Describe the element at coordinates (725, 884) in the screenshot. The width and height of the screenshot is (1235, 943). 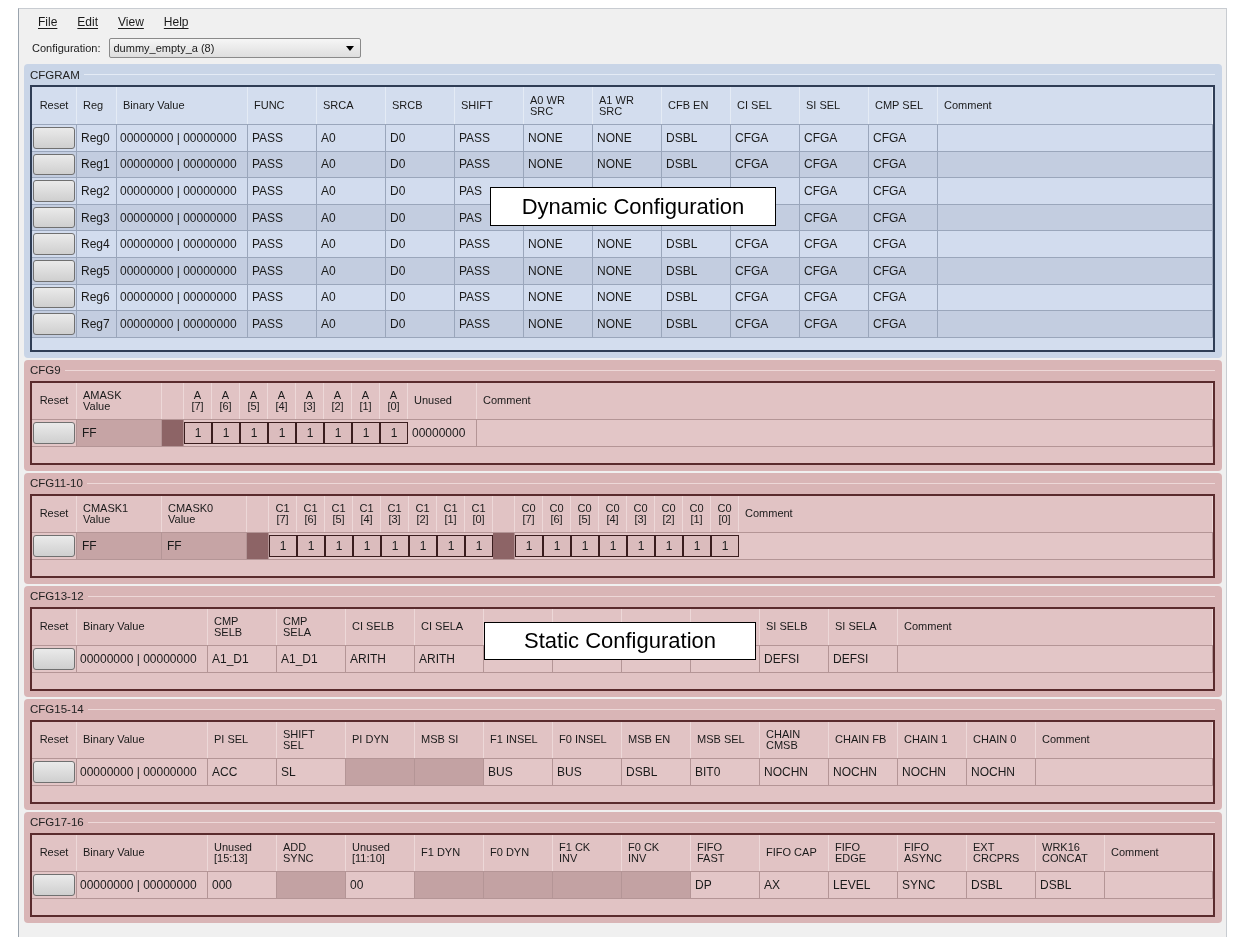
I see `table-cell: DP` at that location.